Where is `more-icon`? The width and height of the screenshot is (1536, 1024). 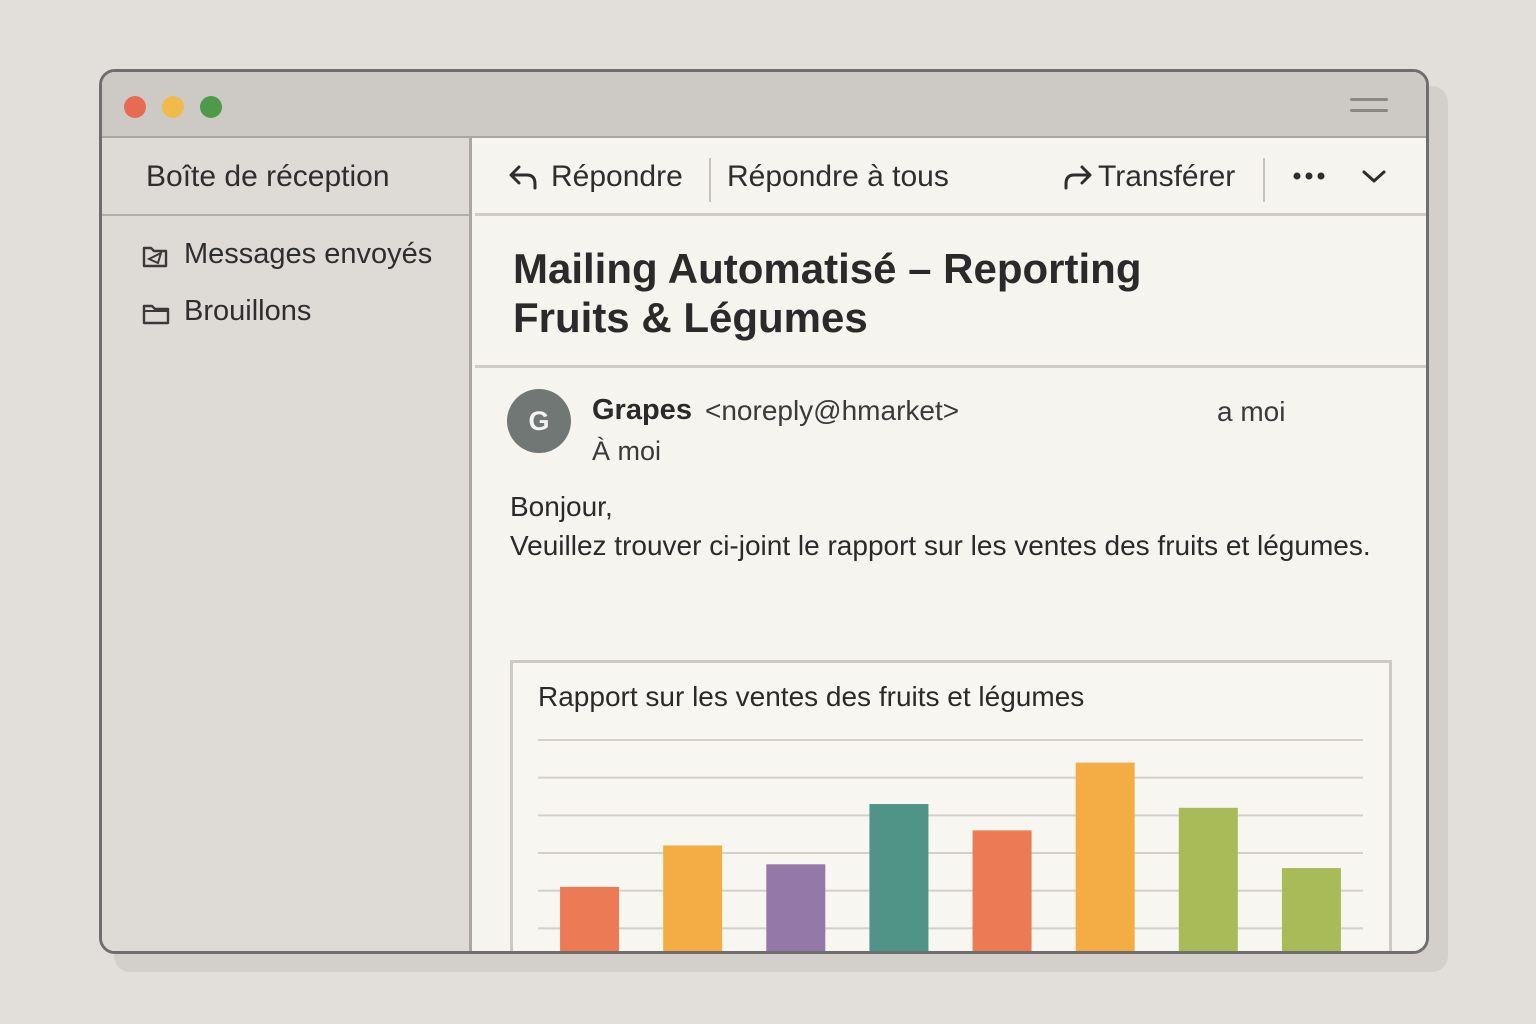 more-icon is located at coordinates (1309, 176).